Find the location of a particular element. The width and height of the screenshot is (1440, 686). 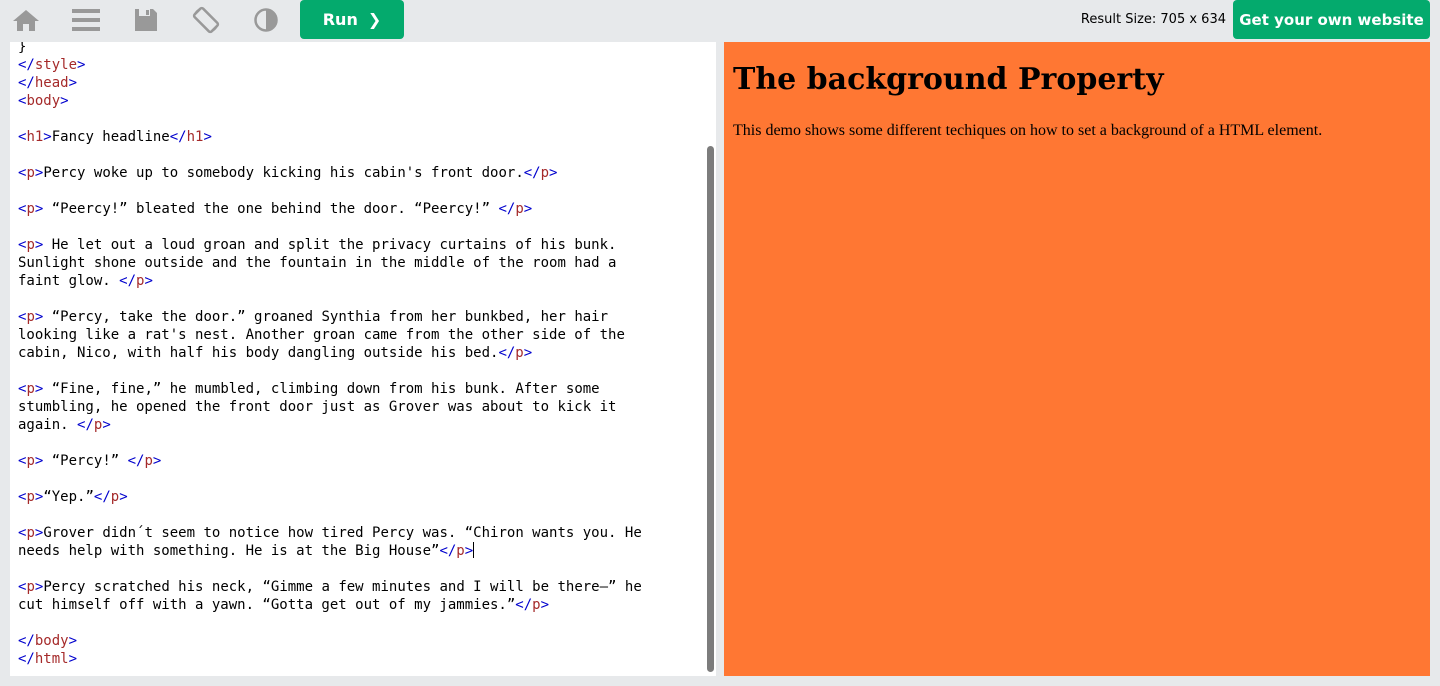

menu-icon is located at coordinates (86, 20).